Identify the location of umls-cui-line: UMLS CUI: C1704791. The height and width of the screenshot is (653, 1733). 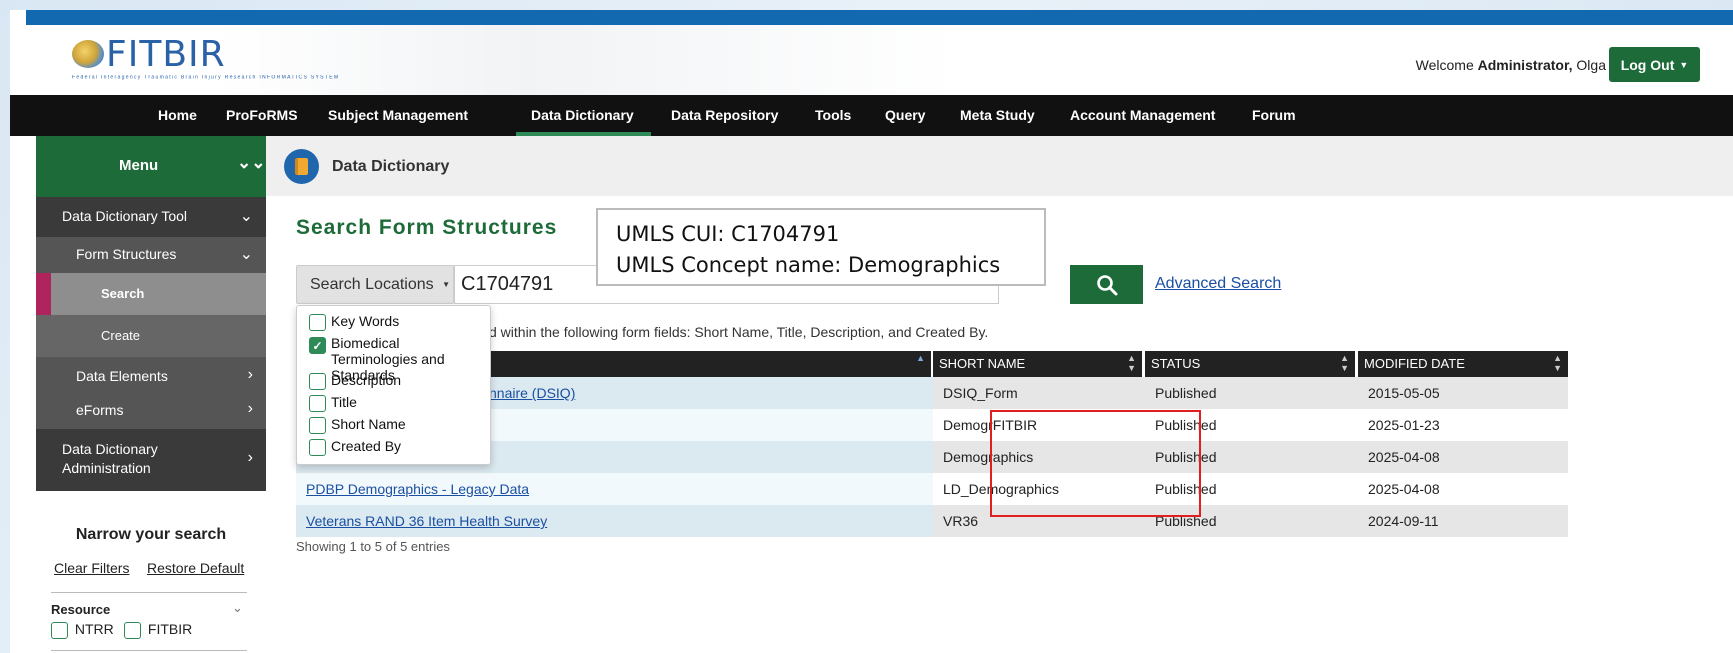
(728, 234).